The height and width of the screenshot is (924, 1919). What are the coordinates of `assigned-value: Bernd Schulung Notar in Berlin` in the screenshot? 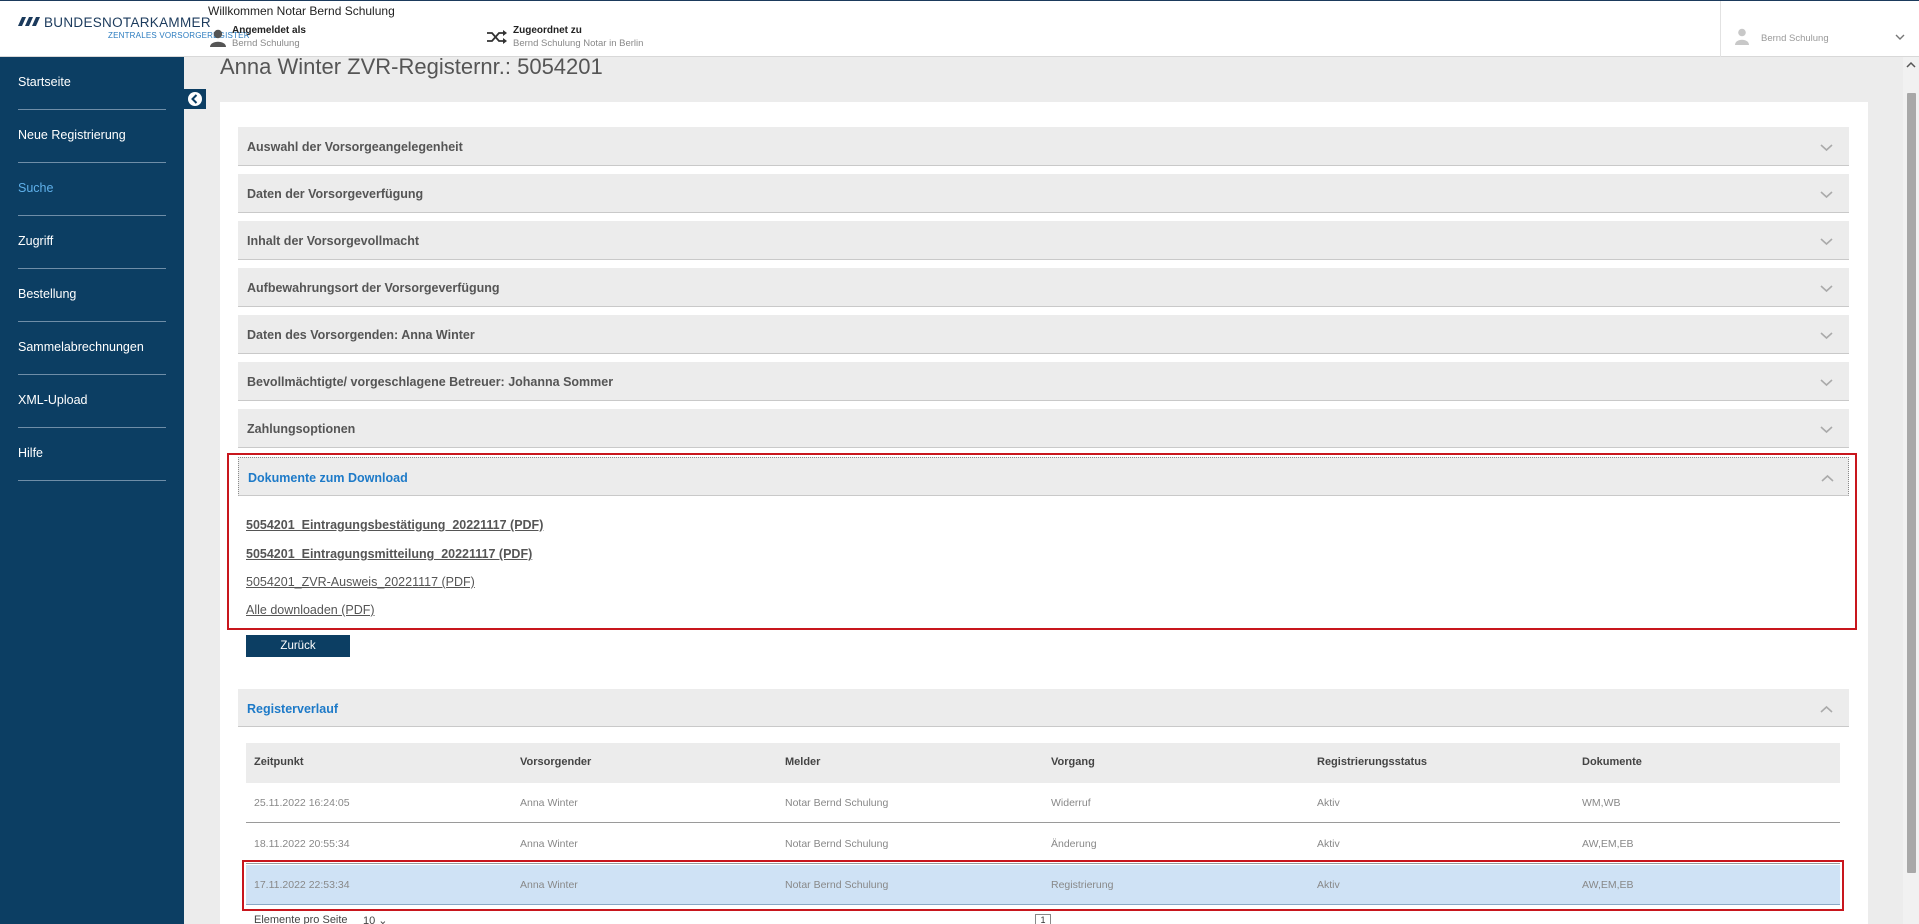 It's located at (578, 43).